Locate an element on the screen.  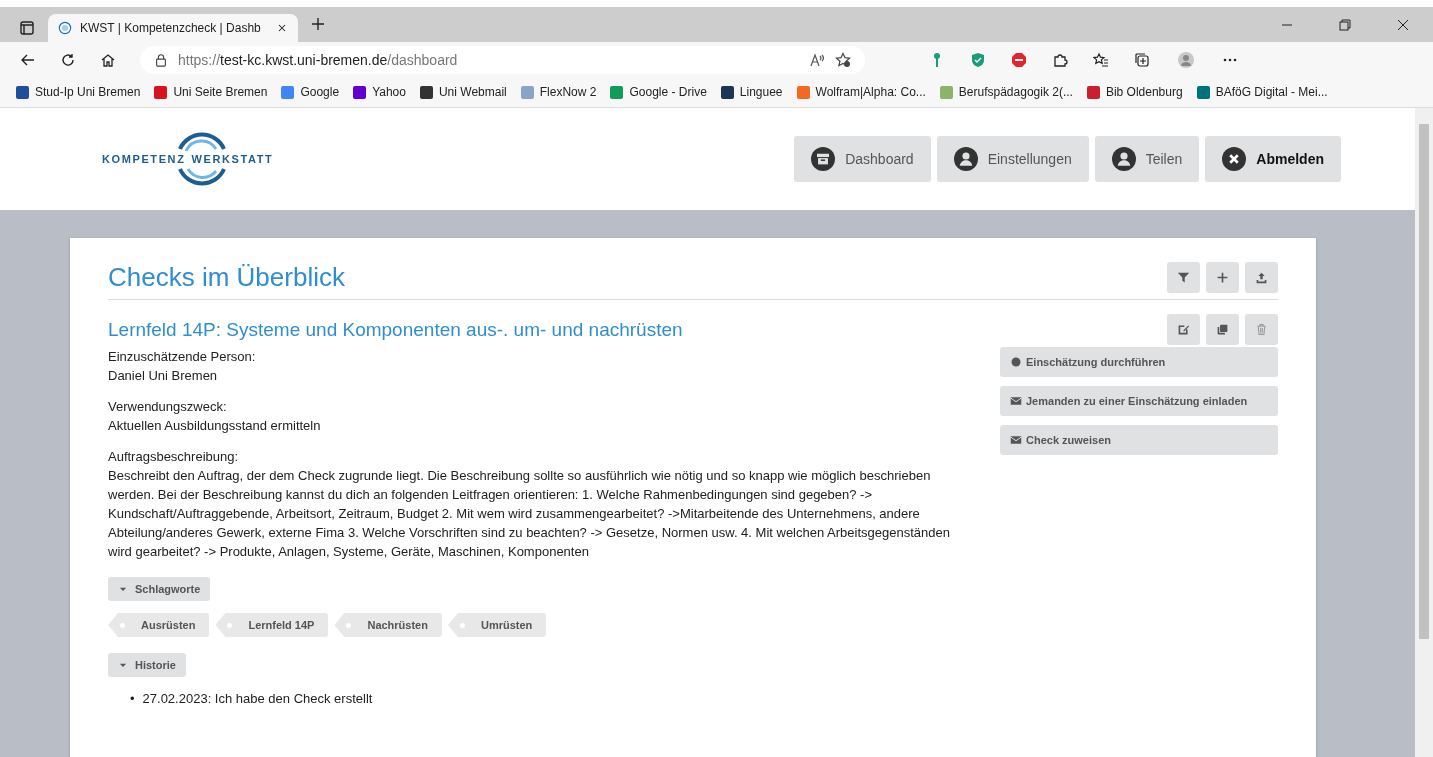
new-tab-icon is located at coordinates (318, 24).